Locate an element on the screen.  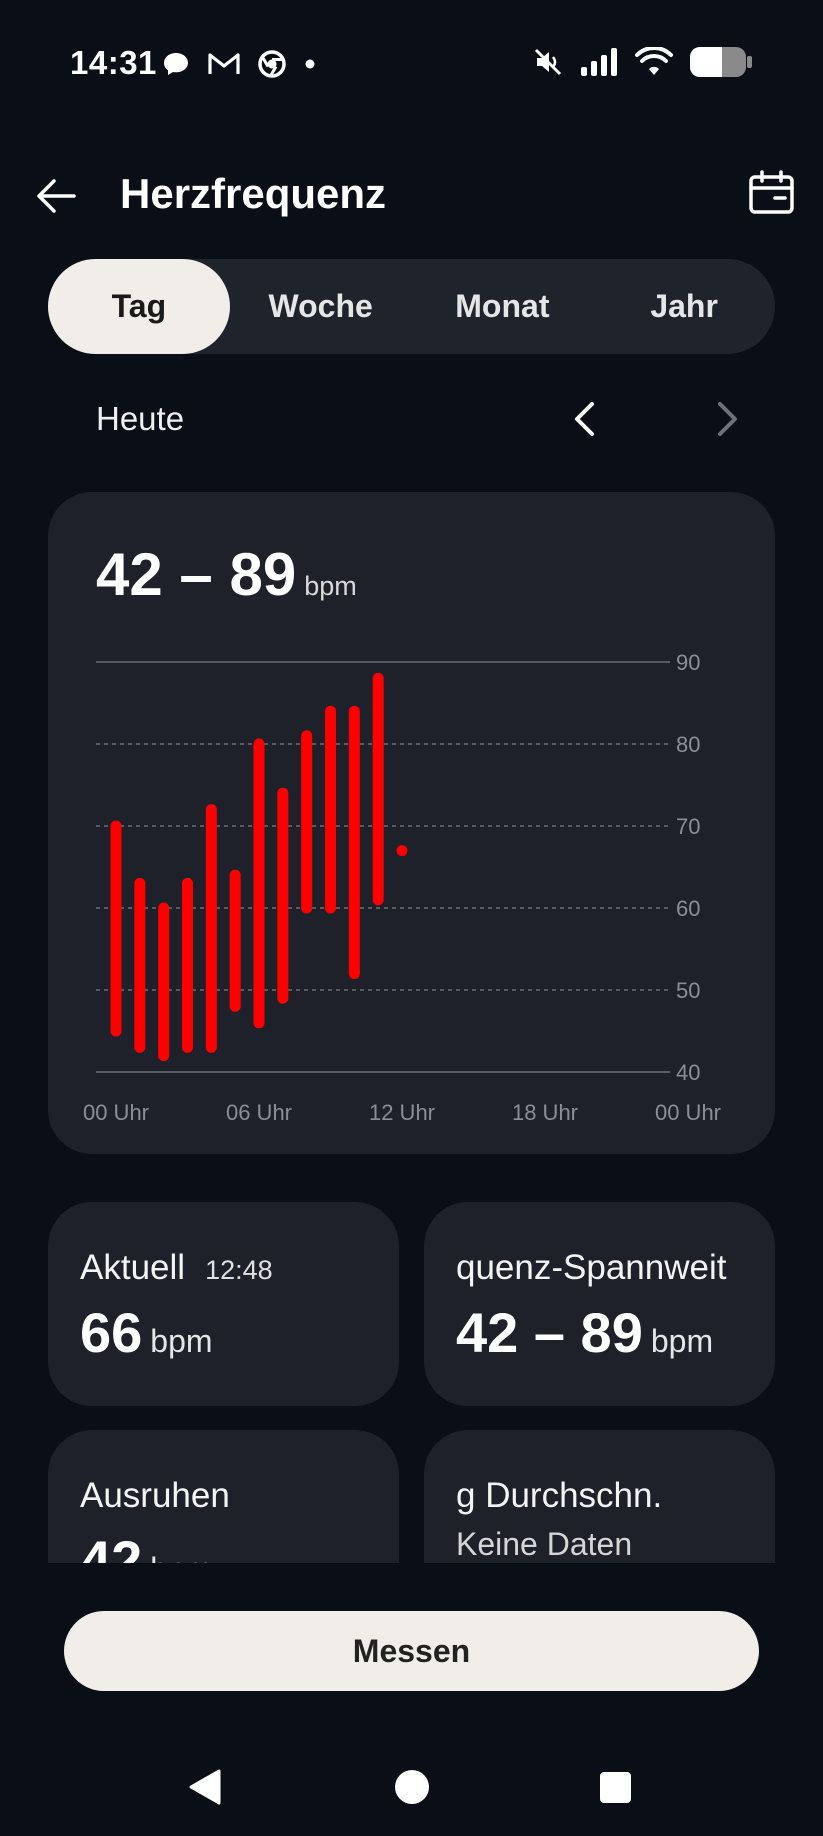
status-left-icons is located at coordinates (239, 64).